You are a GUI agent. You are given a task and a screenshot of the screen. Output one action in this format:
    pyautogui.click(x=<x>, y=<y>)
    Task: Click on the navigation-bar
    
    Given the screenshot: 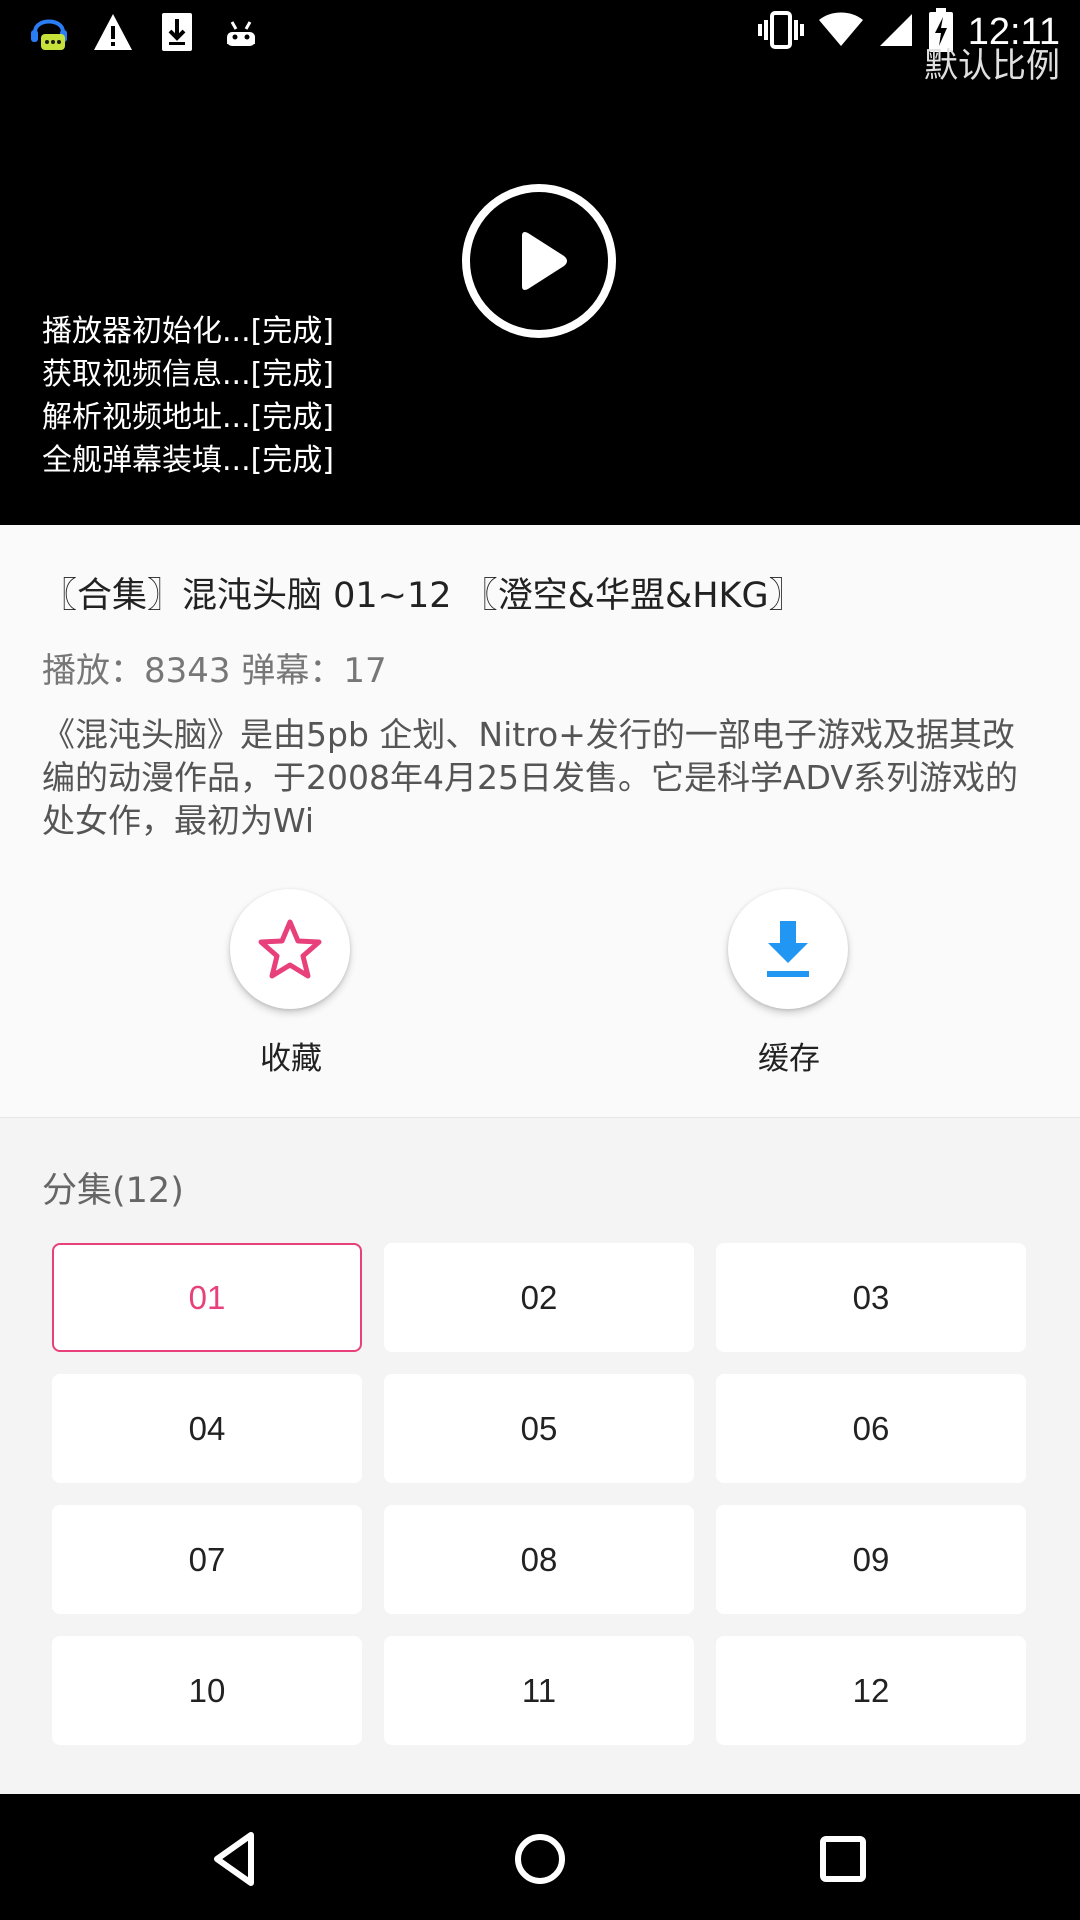 What is the action you would take?
    pyautogui.click(x=540, y=1857)
    